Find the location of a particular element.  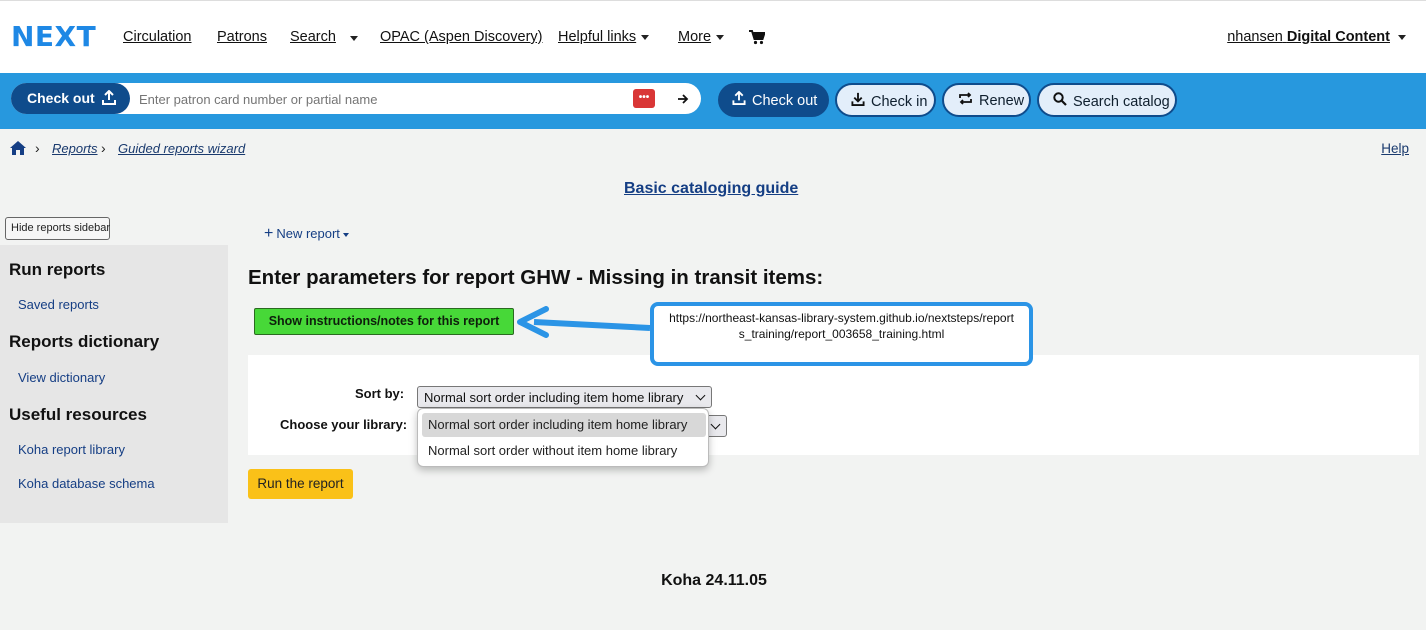

nav-search-label: Search is located at coordinates (313, 37).